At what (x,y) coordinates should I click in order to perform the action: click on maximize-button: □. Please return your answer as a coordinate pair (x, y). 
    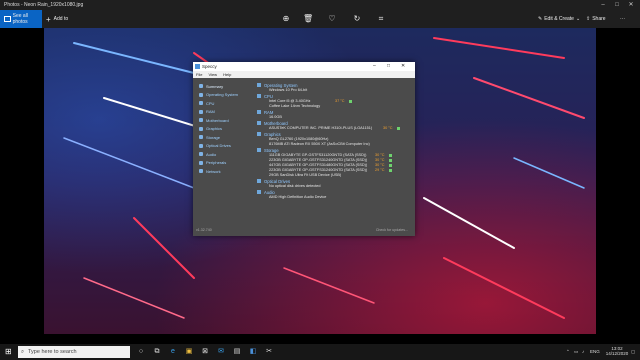
    Looking at the image, I should click on (617, 5).